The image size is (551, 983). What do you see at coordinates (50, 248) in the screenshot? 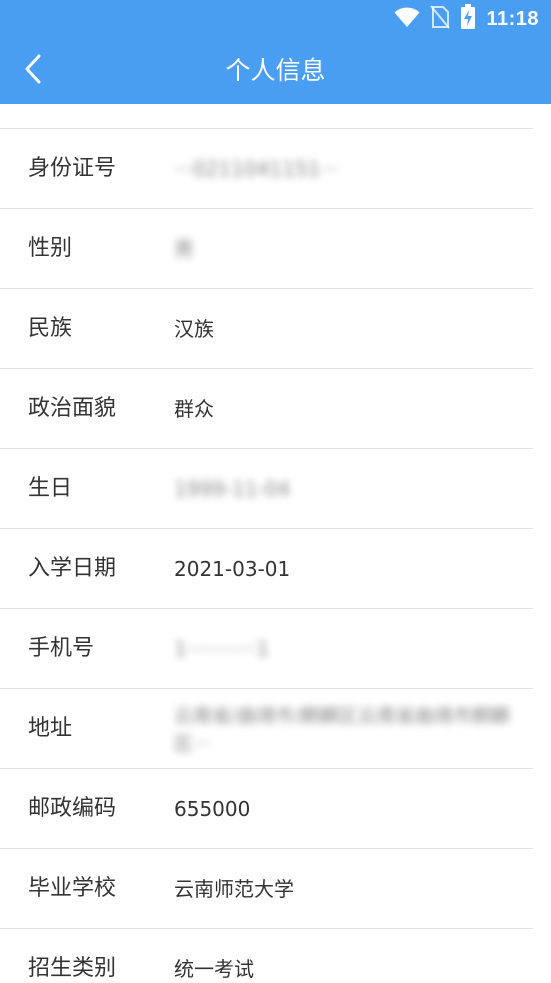
I see `row-label: 性别` at bounding box center [50, 248].